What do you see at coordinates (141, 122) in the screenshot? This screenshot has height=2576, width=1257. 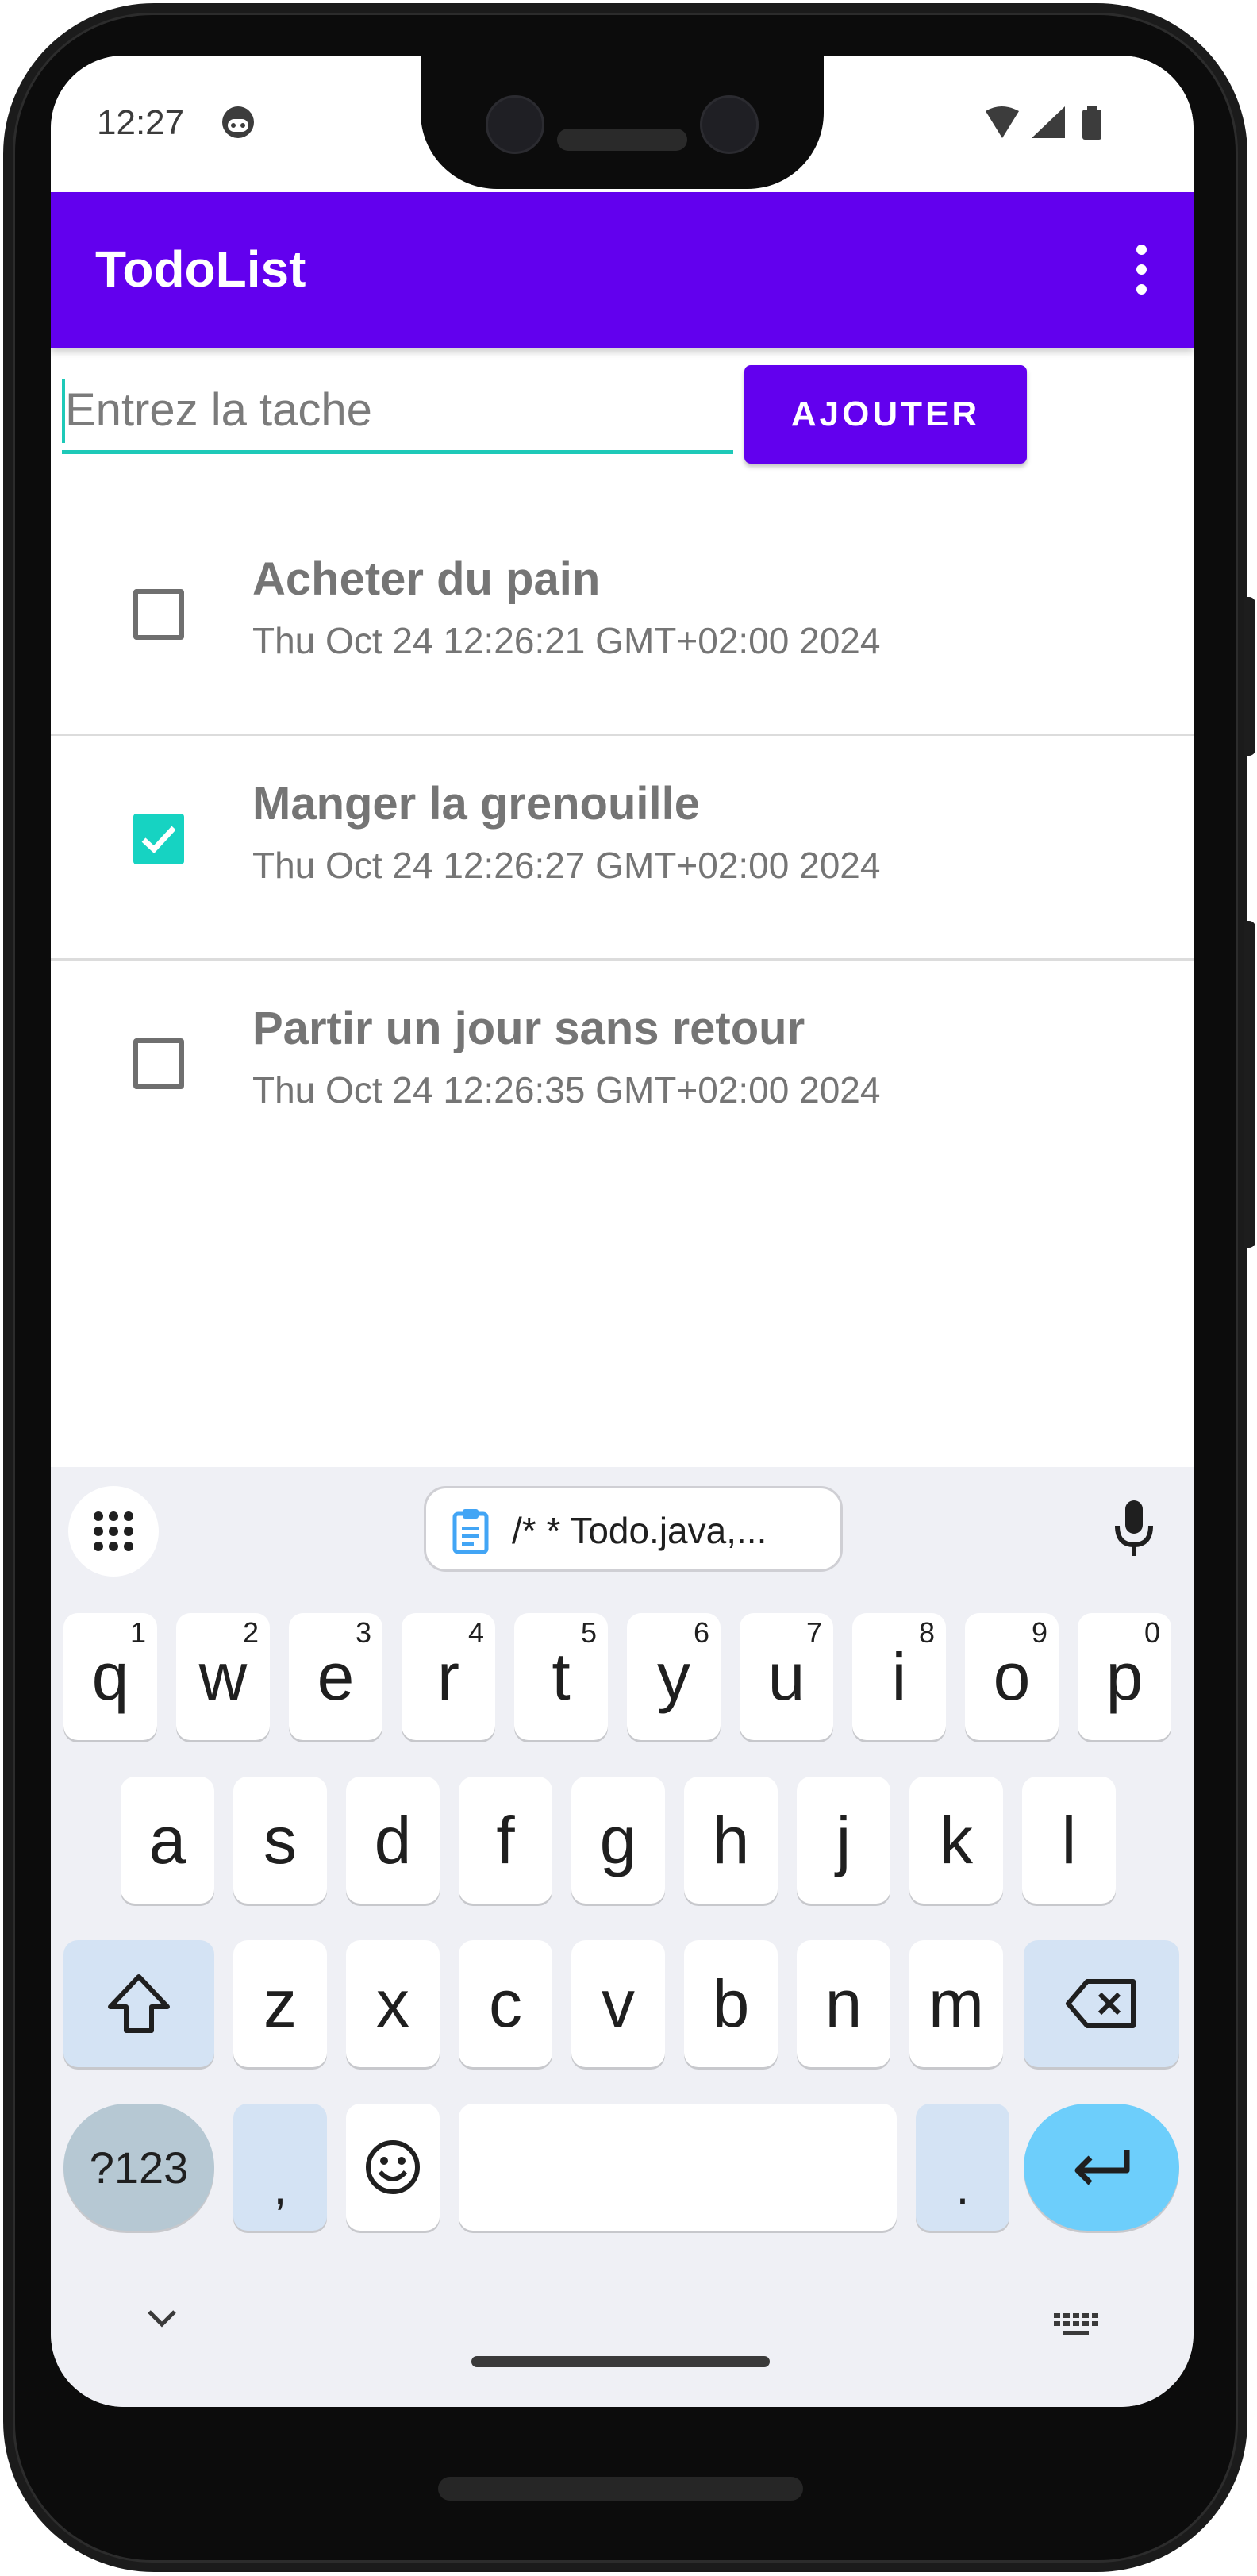 I see `status-time: 12:27` at bounding box center [141, 122].